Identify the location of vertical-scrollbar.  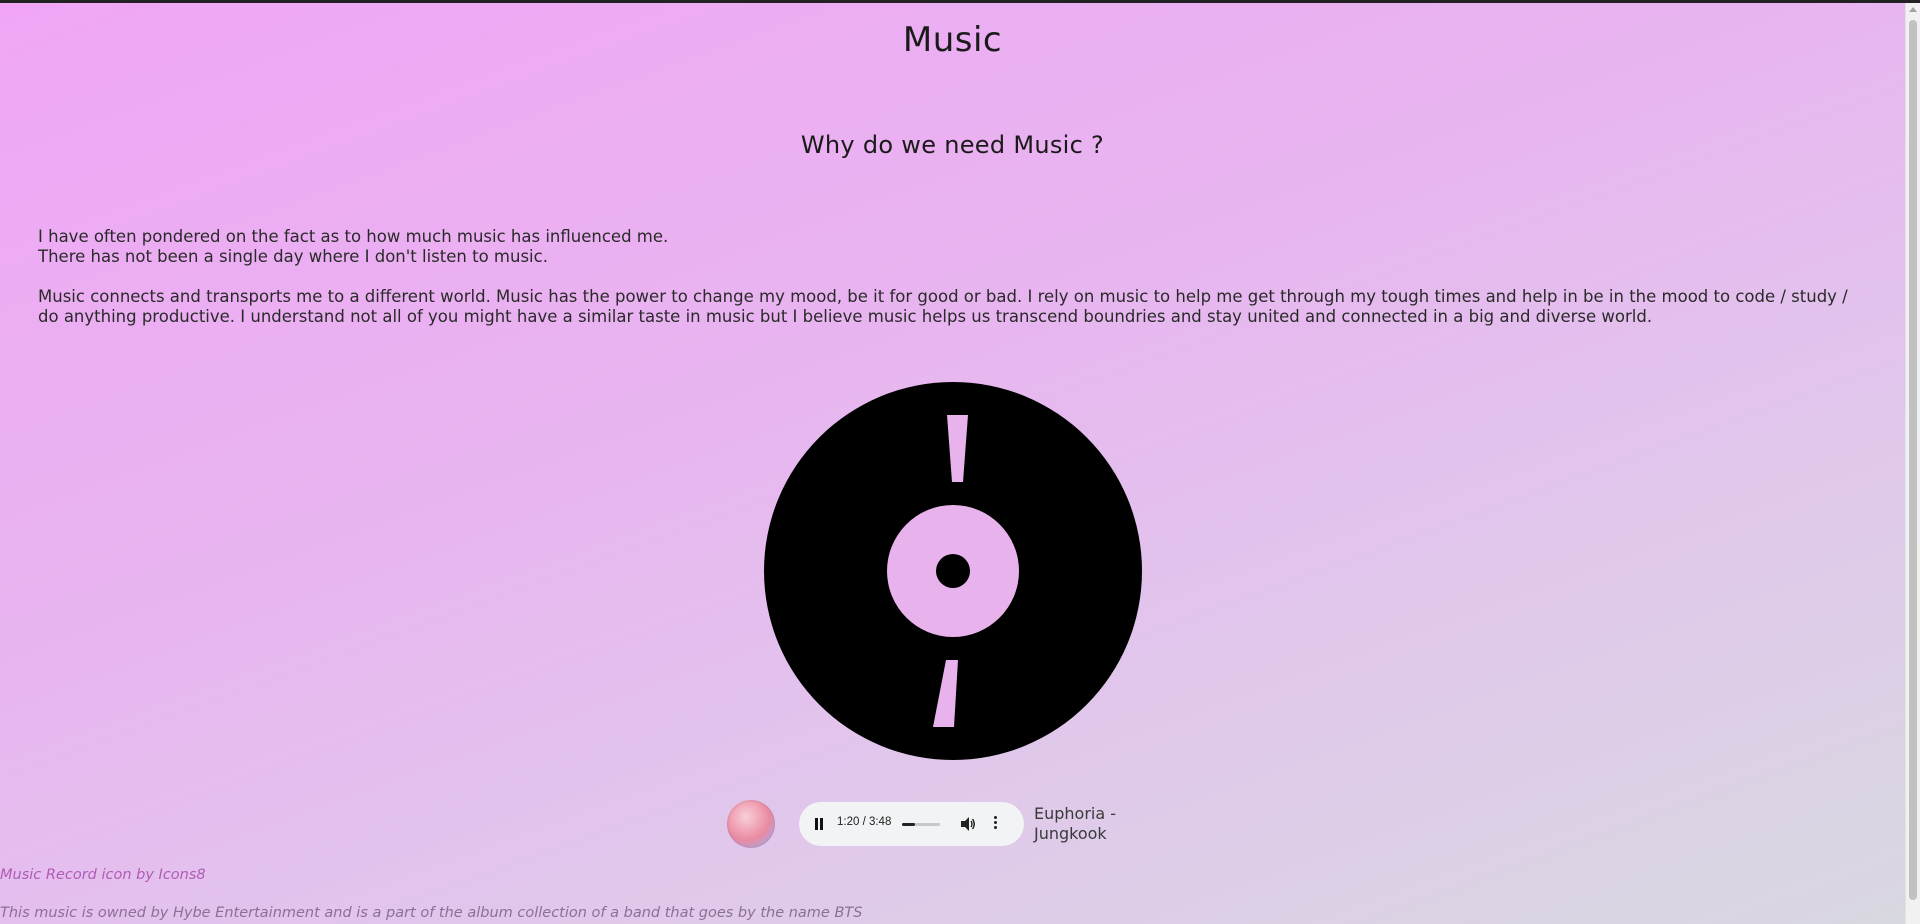
(1912, 463).